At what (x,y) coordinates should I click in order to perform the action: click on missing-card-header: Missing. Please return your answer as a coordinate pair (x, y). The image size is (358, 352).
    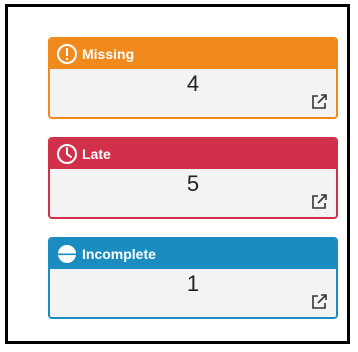
    Looking at the image, I should click on (193, 54).